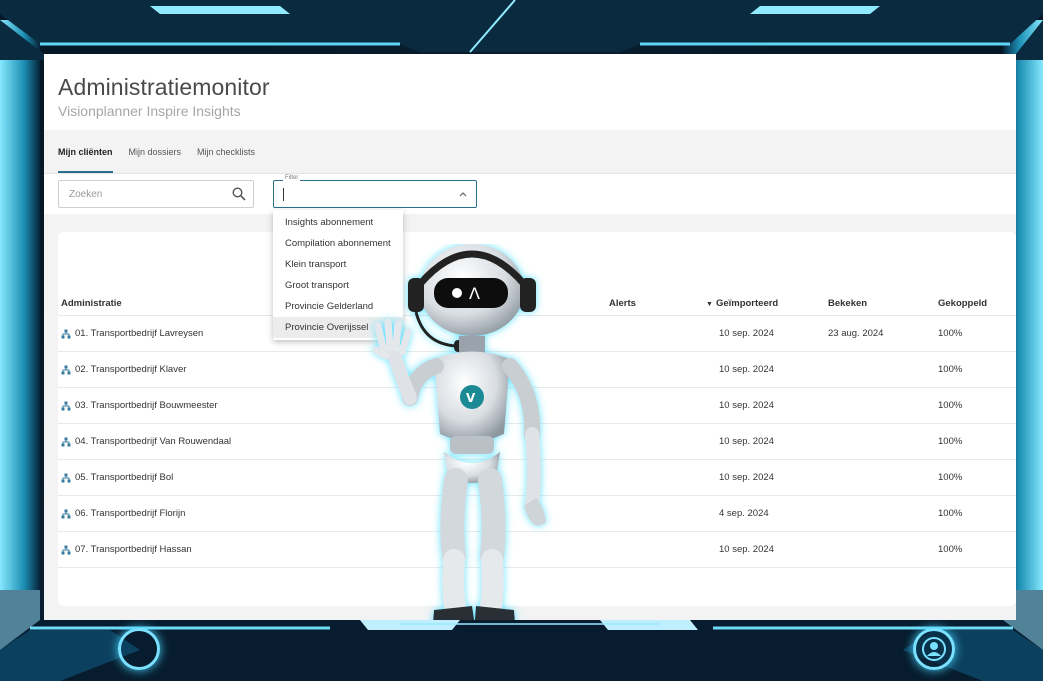  I want to click on filter-option-insights: Insights abonnement, so click(338, 222).